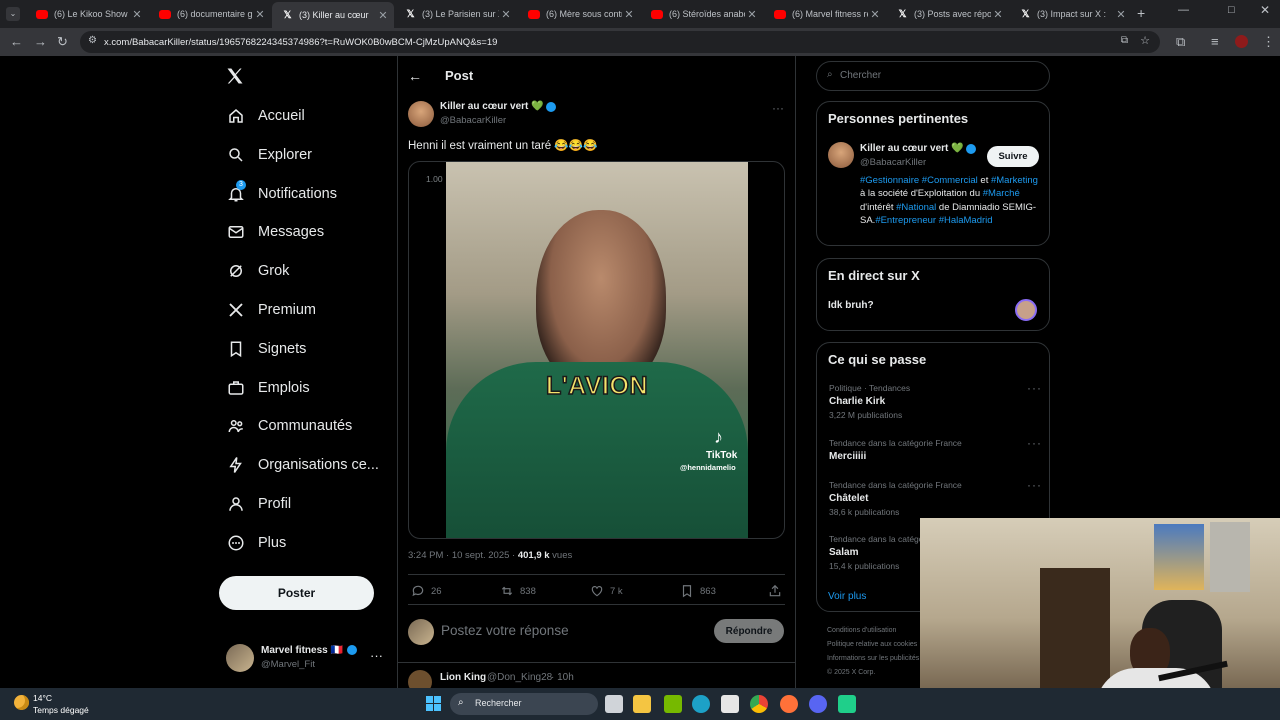  I want to click on site-info-icon: ⚙, so click(92, 40).